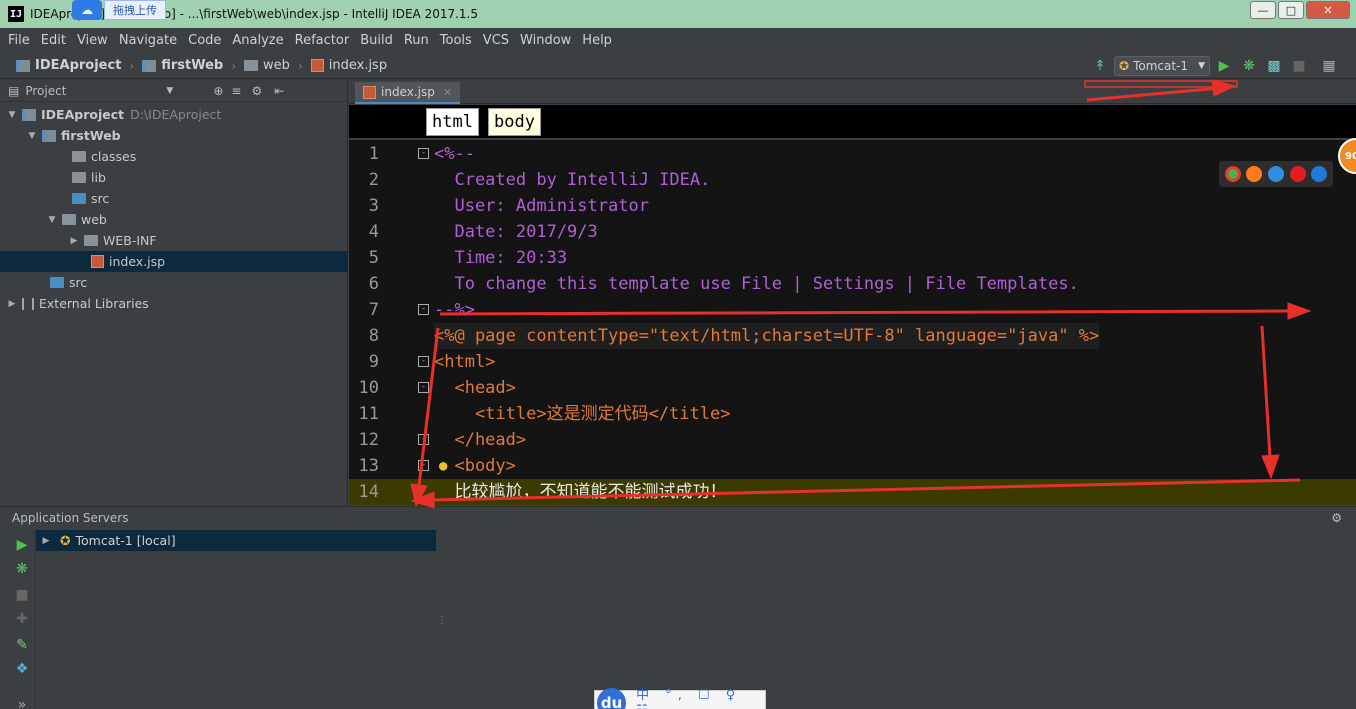 The image size is (1356, 709). I want to click on menu-file: File, so click(19, 40).